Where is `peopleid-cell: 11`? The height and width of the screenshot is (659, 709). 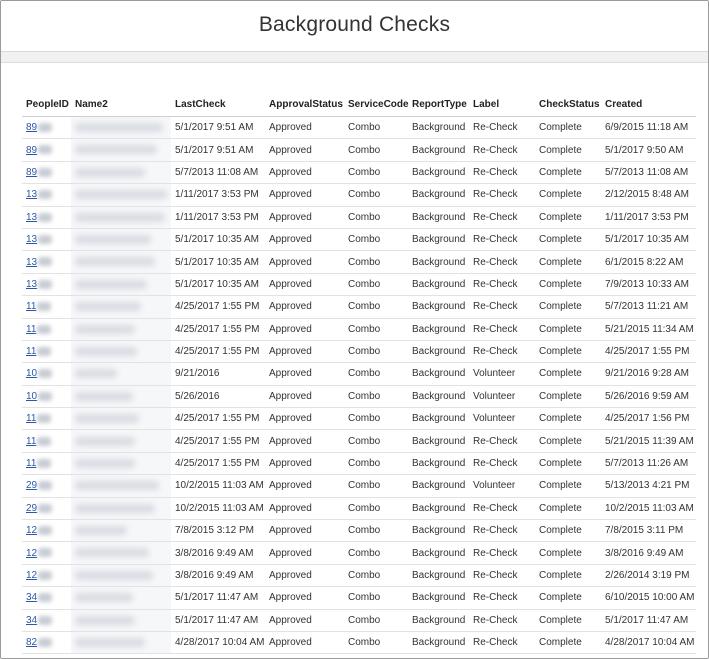
peopleid-cell: 11 is located at coordinates (46, 419).